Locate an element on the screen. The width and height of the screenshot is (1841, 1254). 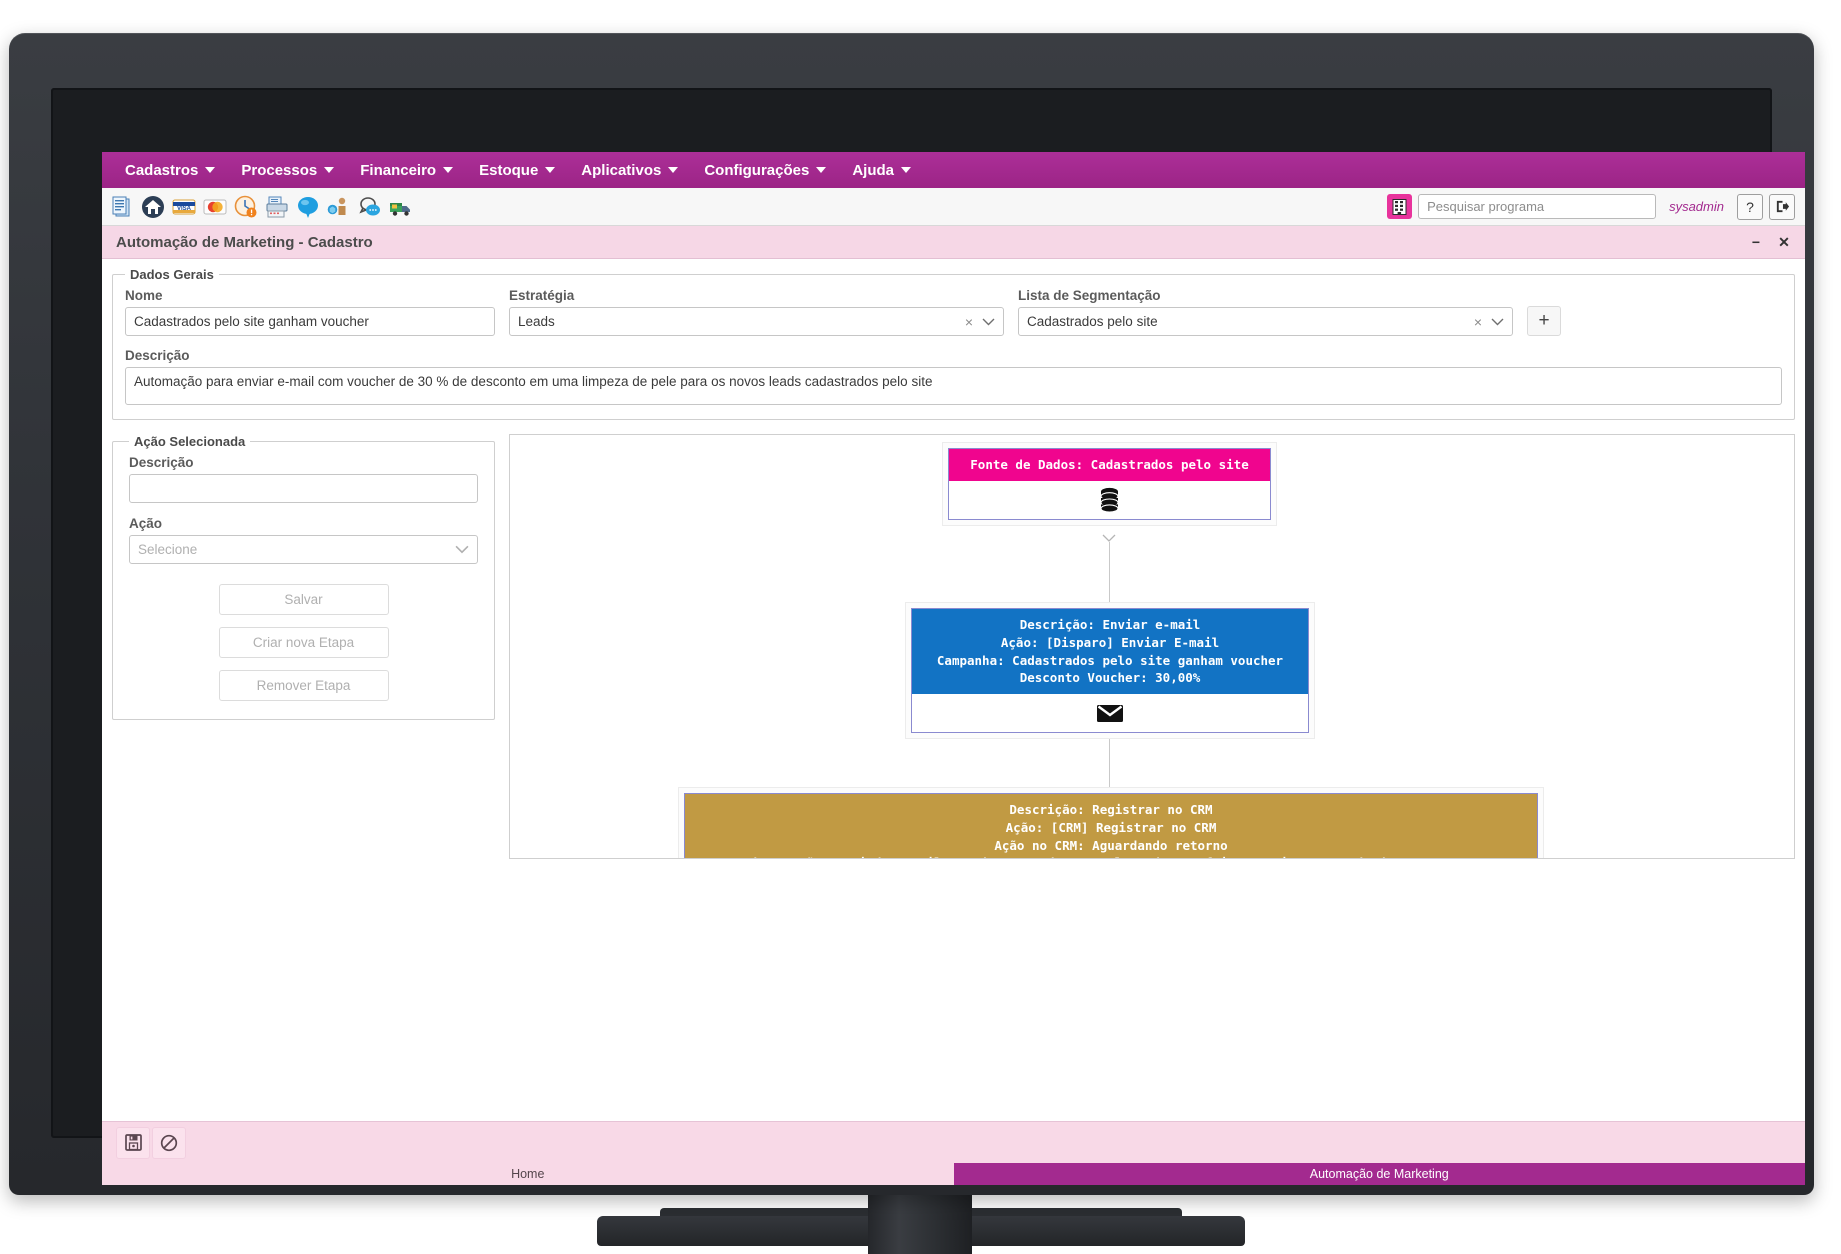
clock-alert-icon is located at coordinates (246, 207).